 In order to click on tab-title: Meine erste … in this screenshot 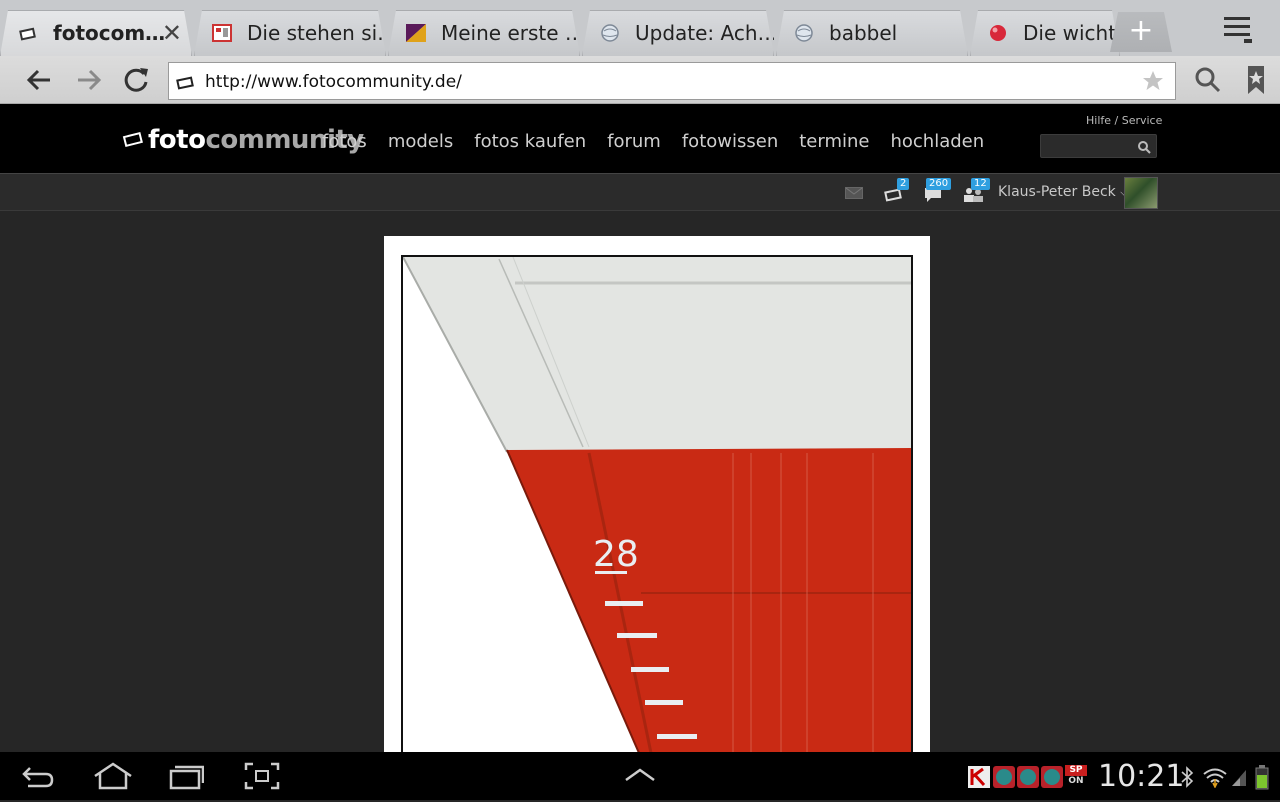, I will do `click(510, 33)`.